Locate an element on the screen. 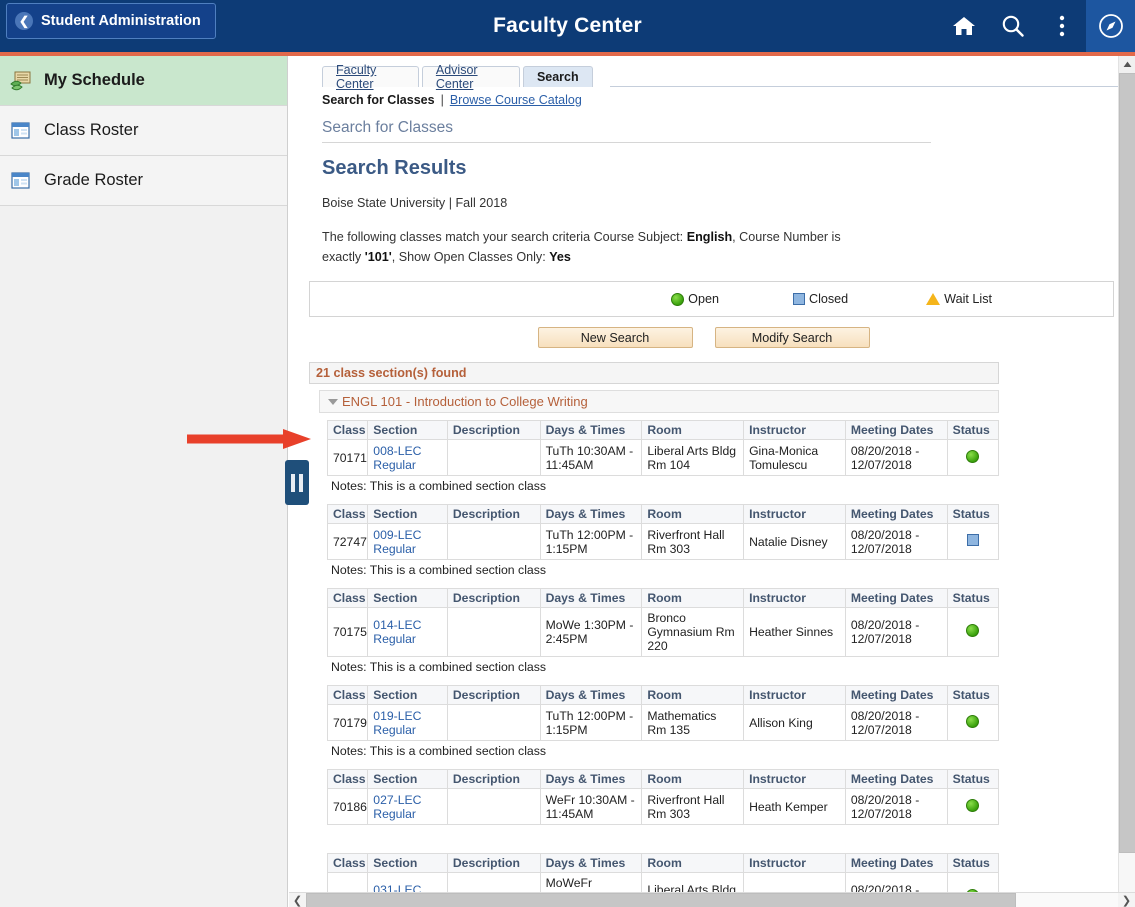 The width and height of the screenshot is (1135, 907). subnav-current-search-for-classes: Search for Classes is located at coordinates (378, 100).